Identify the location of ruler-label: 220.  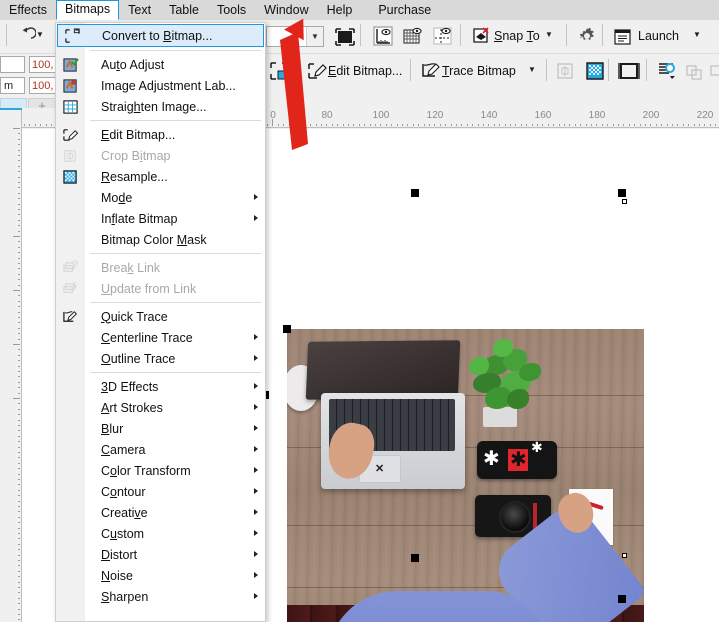
(705, 115).